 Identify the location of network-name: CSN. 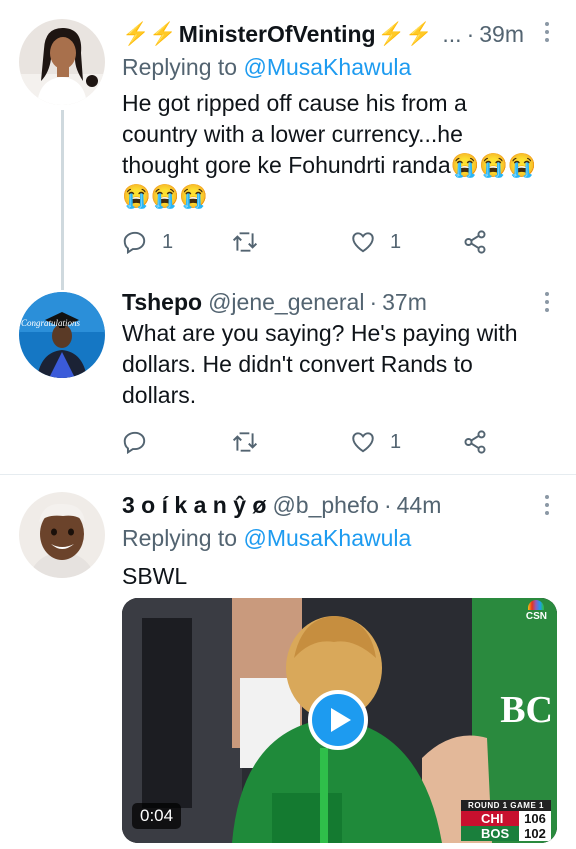
(536, 616).